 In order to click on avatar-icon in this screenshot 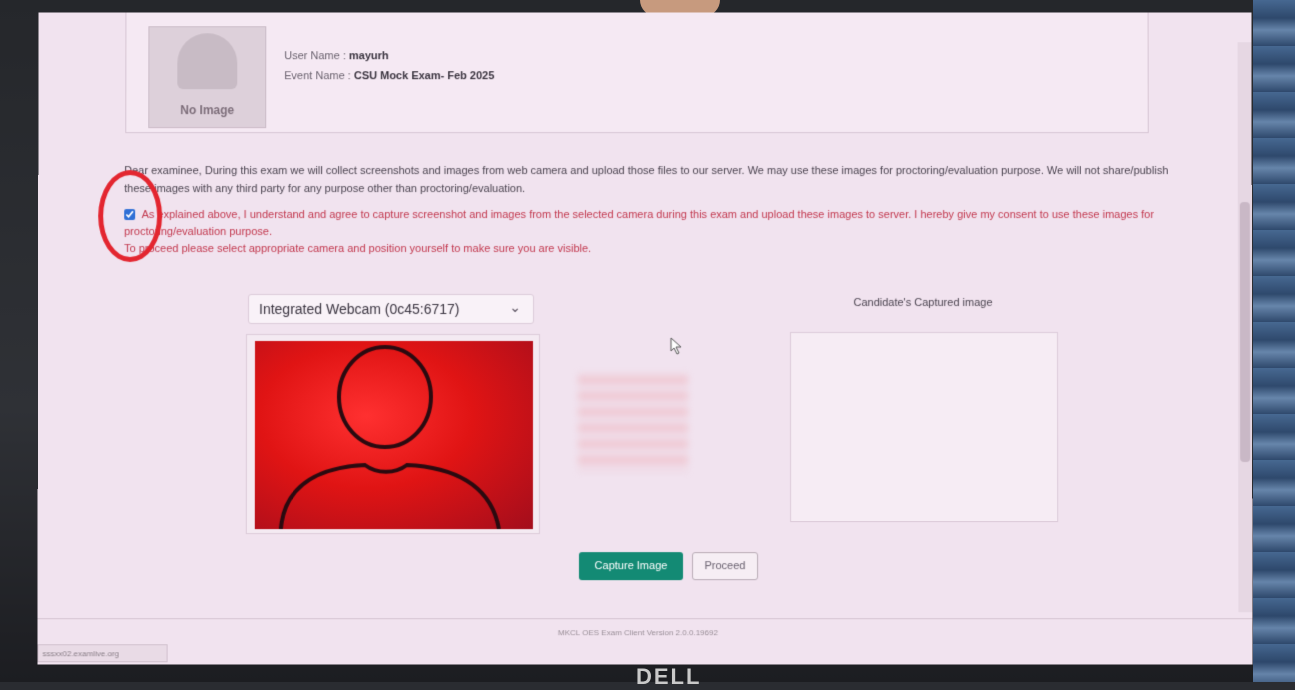, I will do `click(207, 61)`.